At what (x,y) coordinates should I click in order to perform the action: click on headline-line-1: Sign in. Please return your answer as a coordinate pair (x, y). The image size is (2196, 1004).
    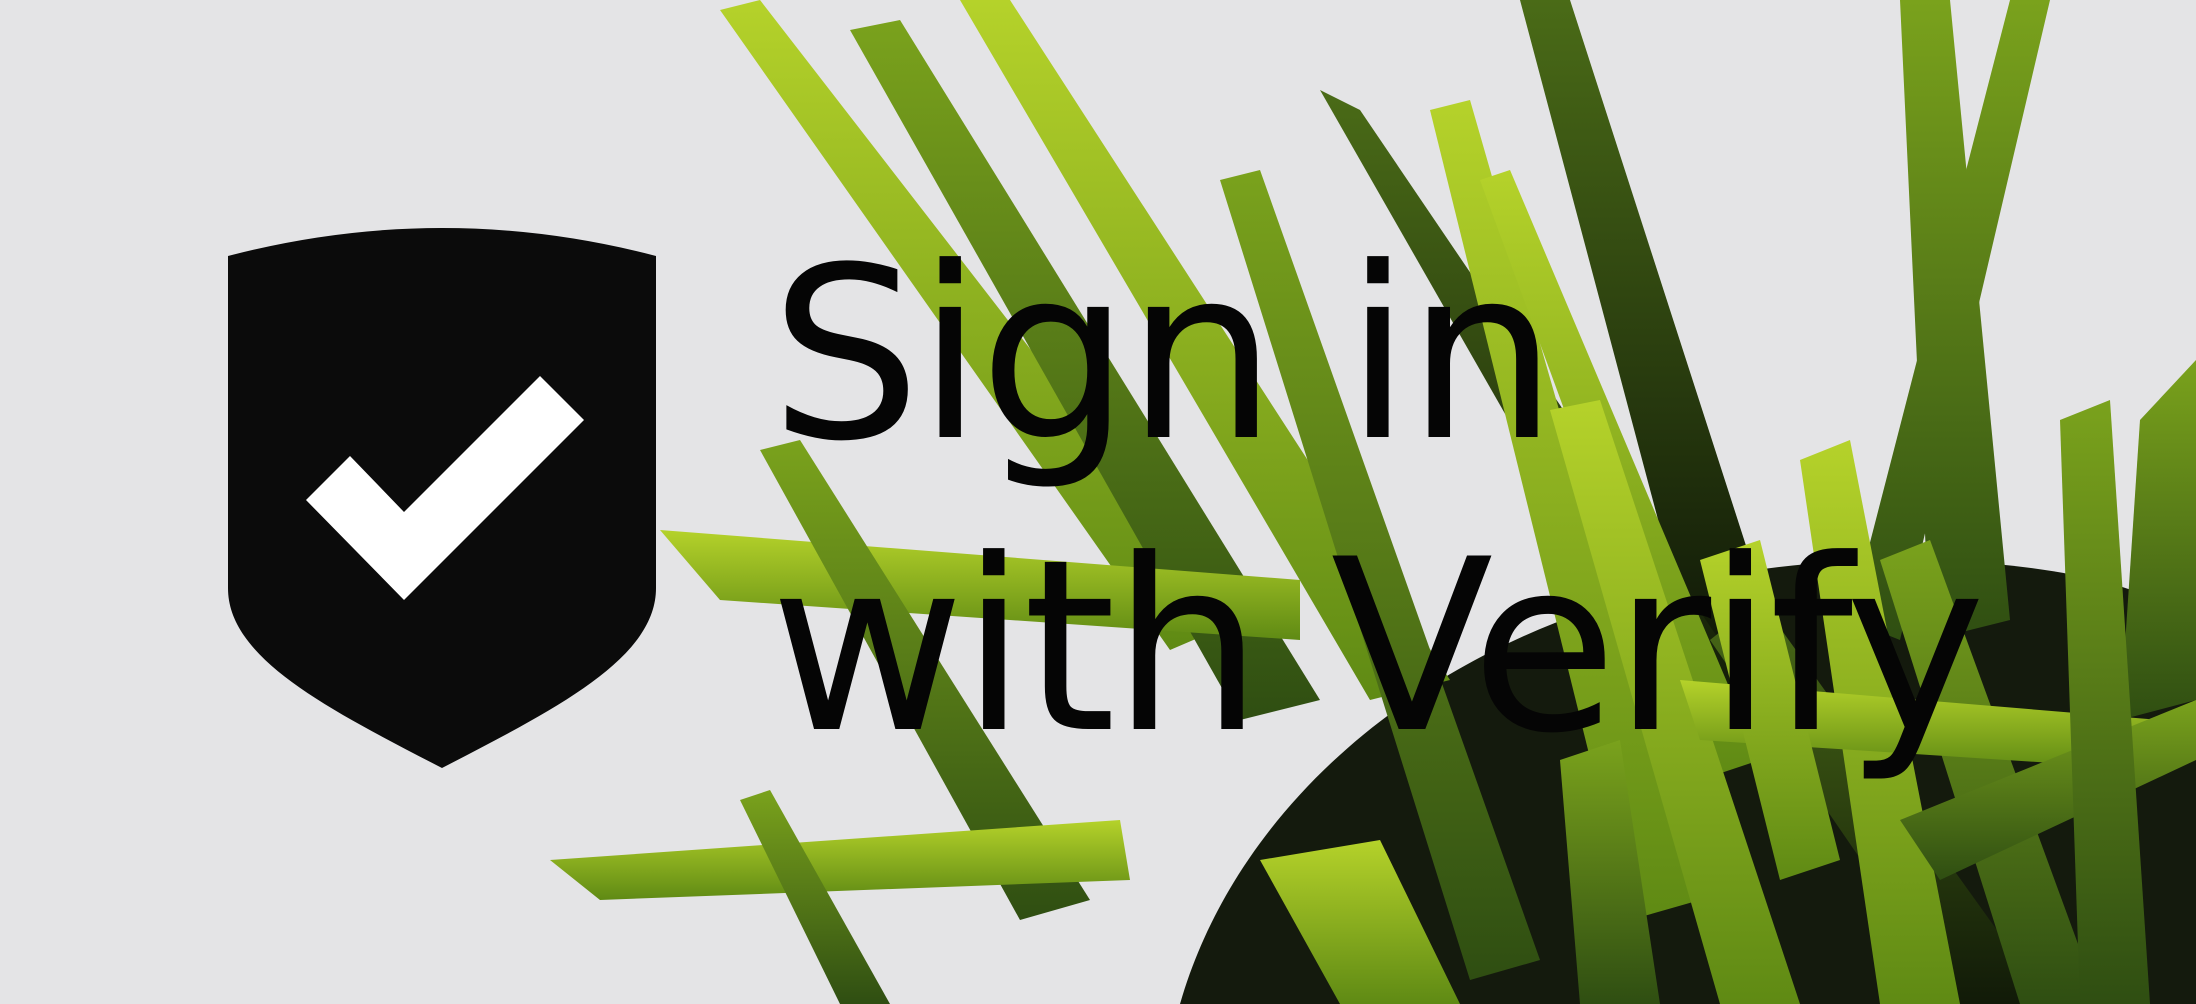
    Looking at the image, I should click on (1164, 355).